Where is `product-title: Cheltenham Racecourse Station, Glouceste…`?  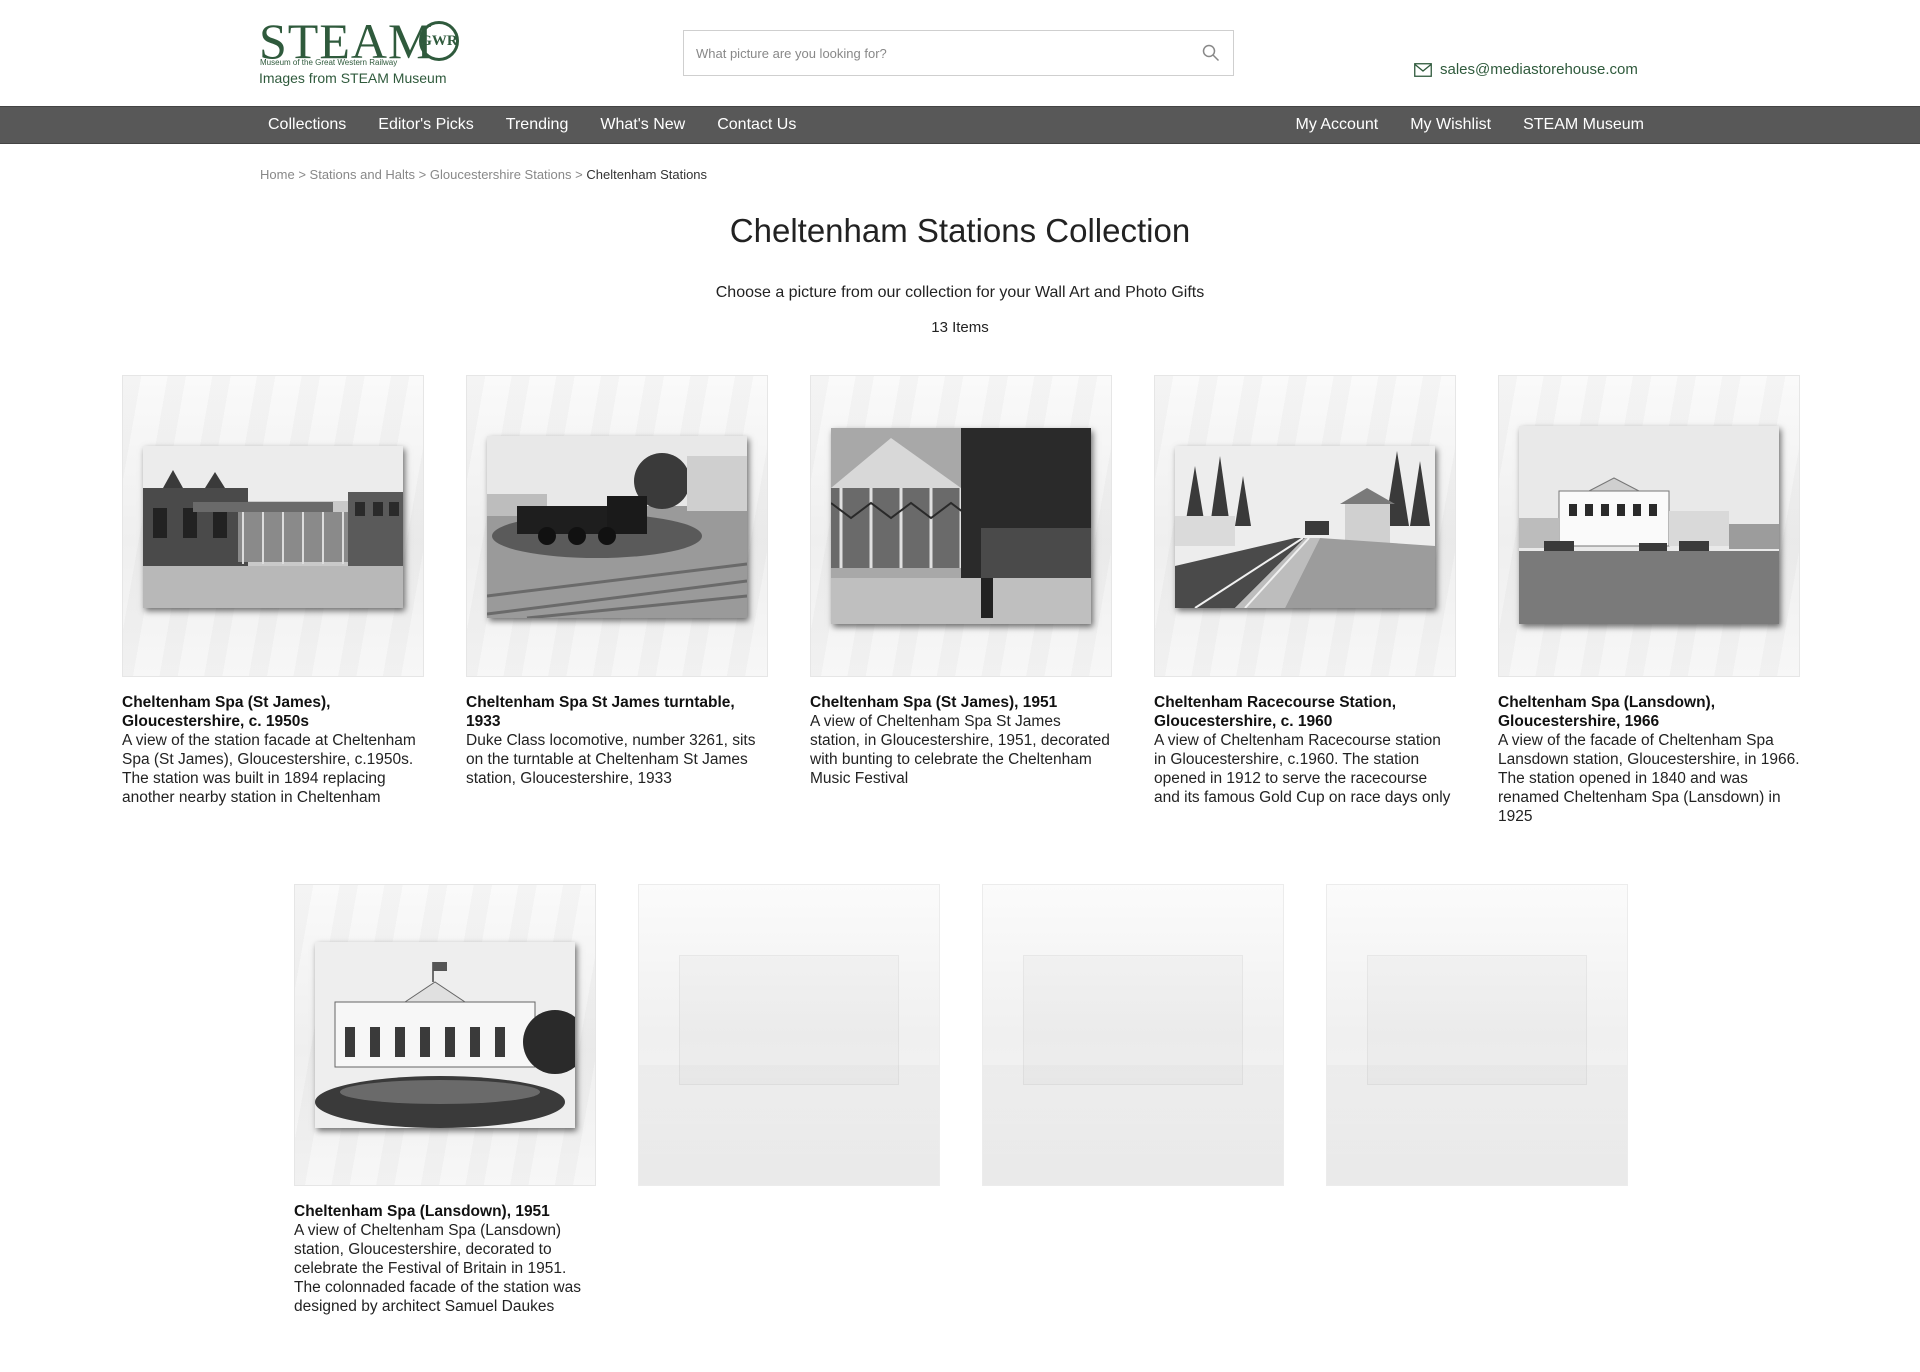 product-title: Cheltenham Racecourse Station, Glouceste… is located at coordinates (1305, 712).